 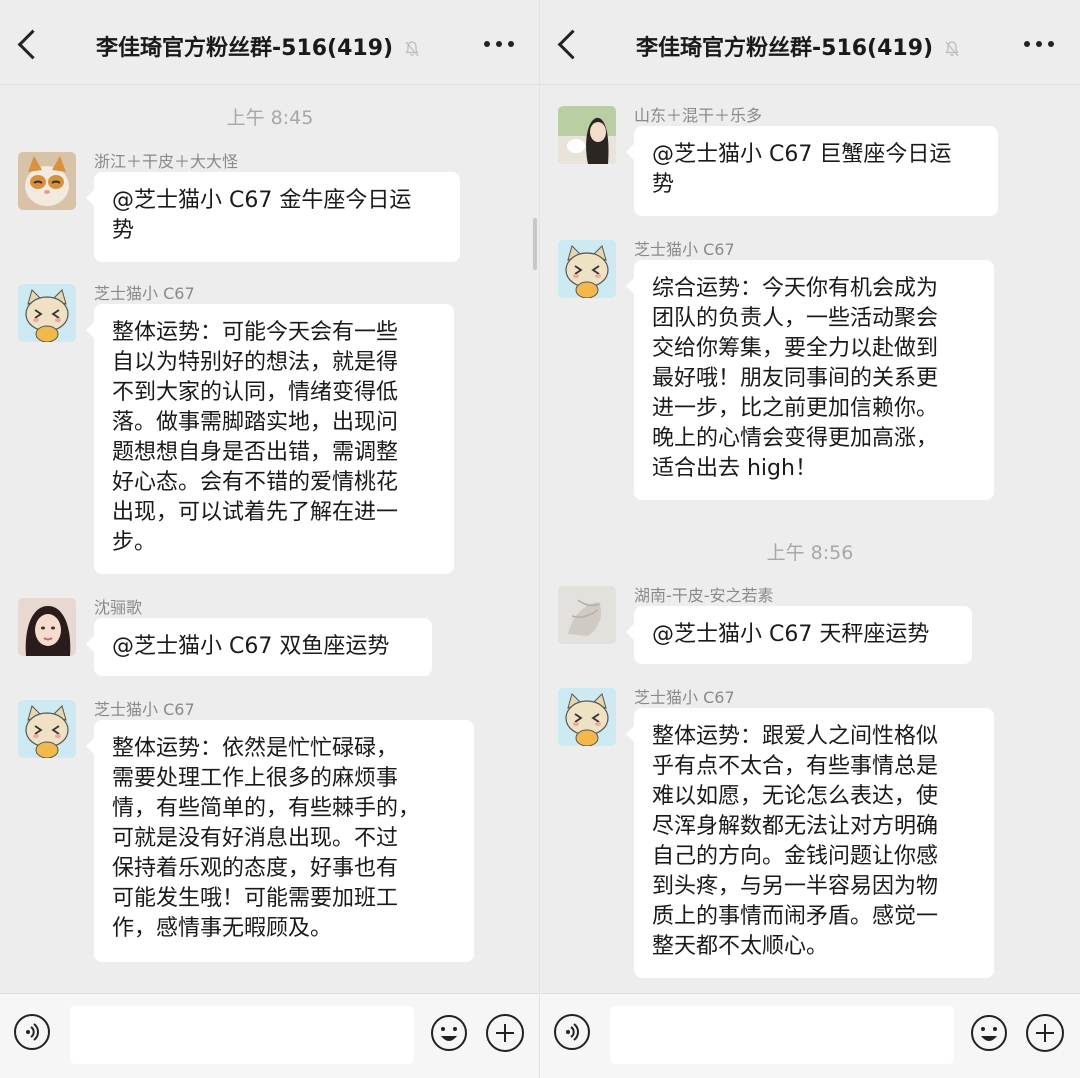 What do you see at coordinates (799, 635) in the screenshot?
I see `message-bubble: @芝士猫小 C67 天秤座运势` at bounding box center [799, 635].